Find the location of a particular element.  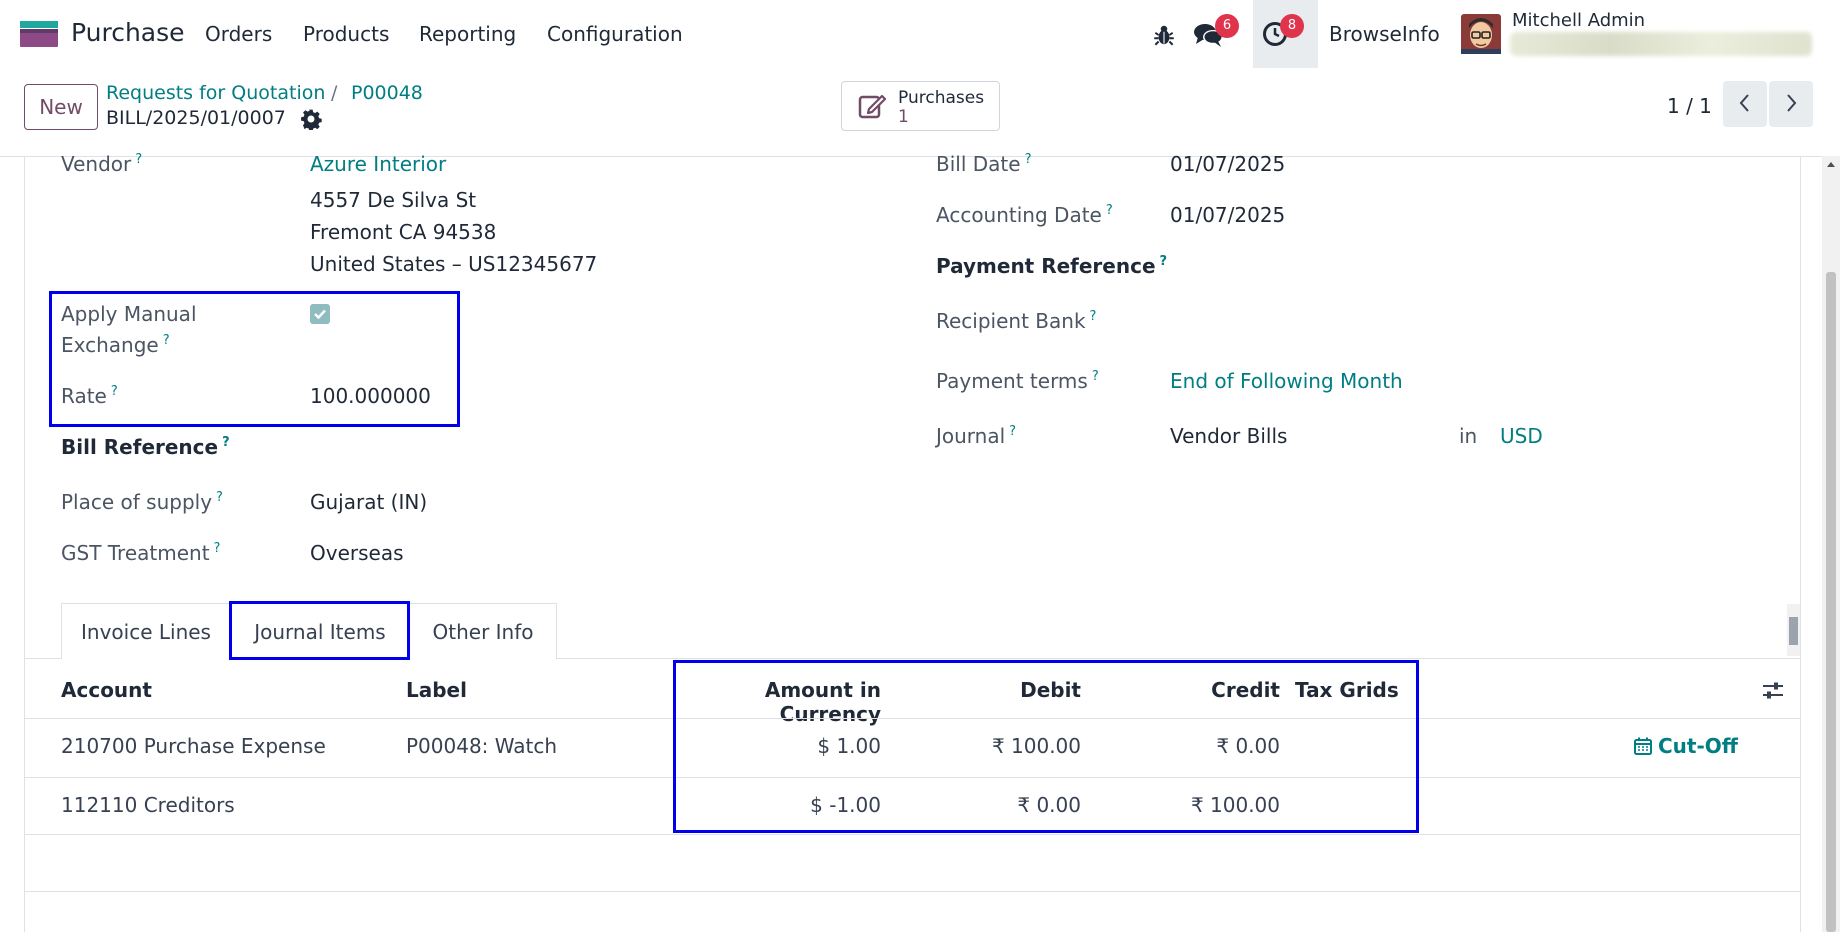

gst-treatment-label: GST Treatment? is located at coordinates (141, 553).